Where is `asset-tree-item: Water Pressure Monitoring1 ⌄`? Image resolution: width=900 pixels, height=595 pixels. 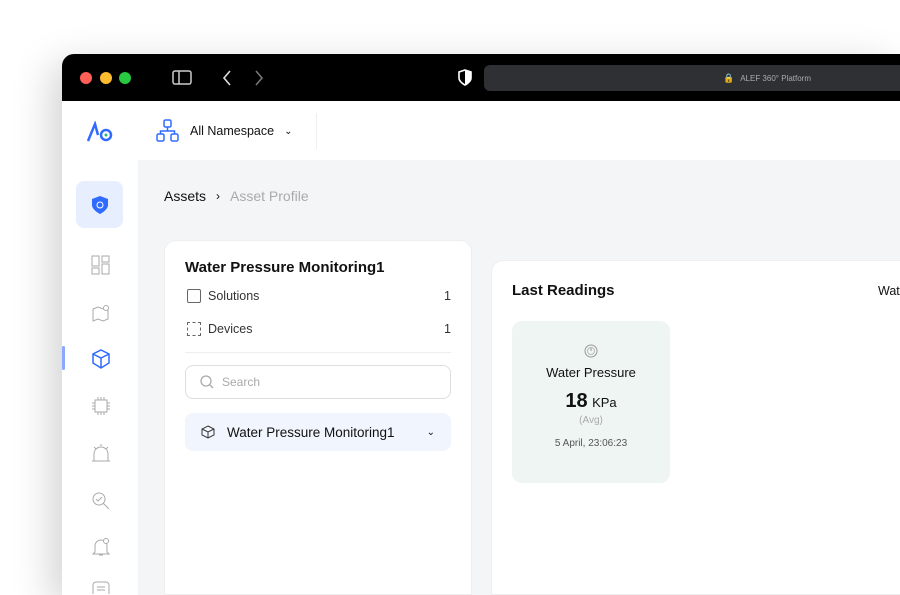
asset-tree-item: Water Pressure Monitoring1 ⌄ is located at coordinates (318, 432).